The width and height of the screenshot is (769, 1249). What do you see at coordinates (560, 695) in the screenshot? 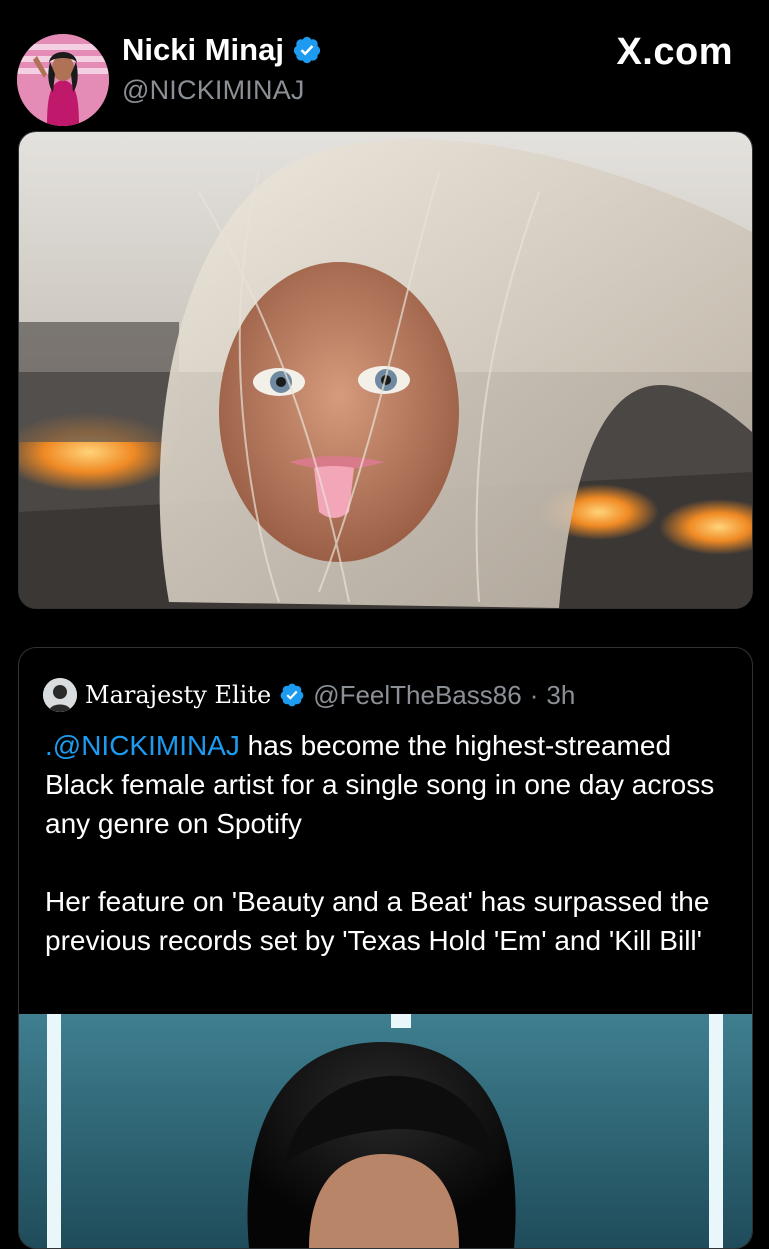
I see `quoted-timestamp: 3h` at bounding box center [560, 695].